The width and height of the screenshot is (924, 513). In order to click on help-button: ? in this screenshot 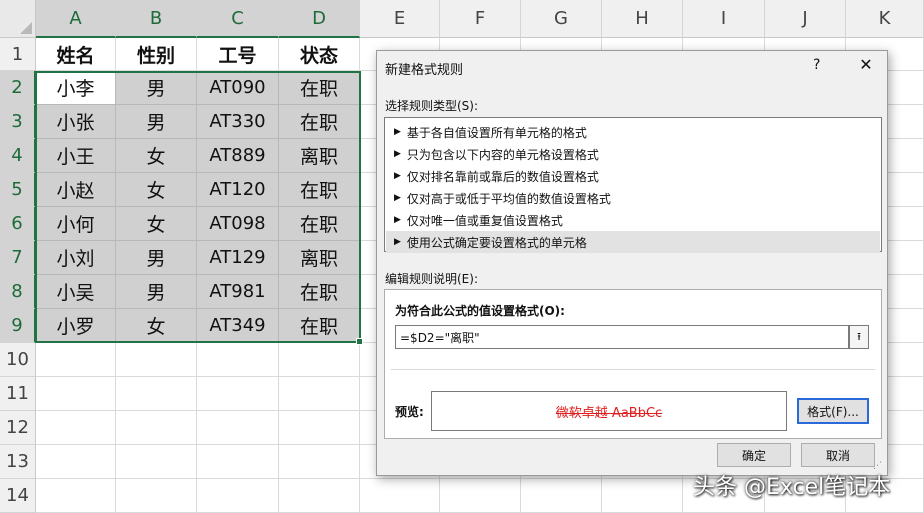, I will do `click(816, 65)`.